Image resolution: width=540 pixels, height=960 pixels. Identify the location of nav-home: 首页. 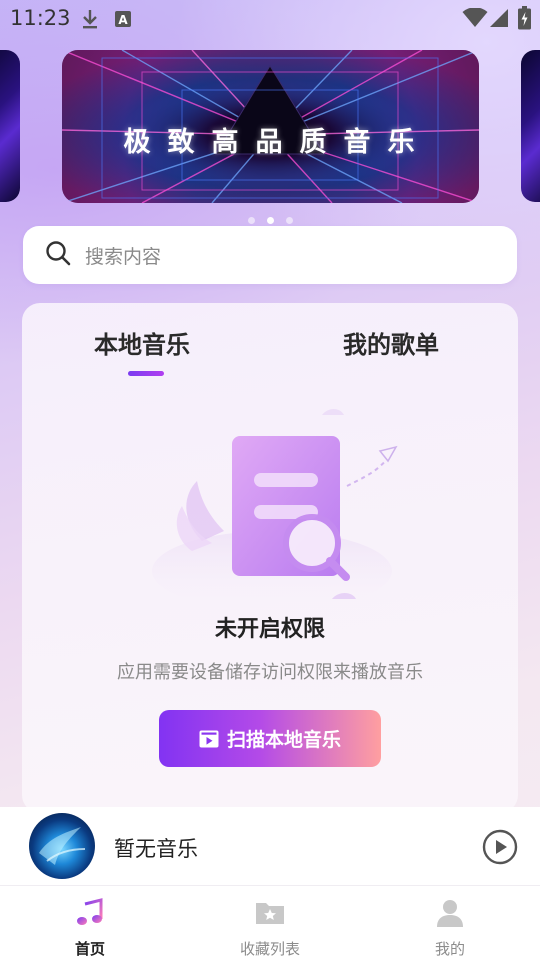
(90, 923).